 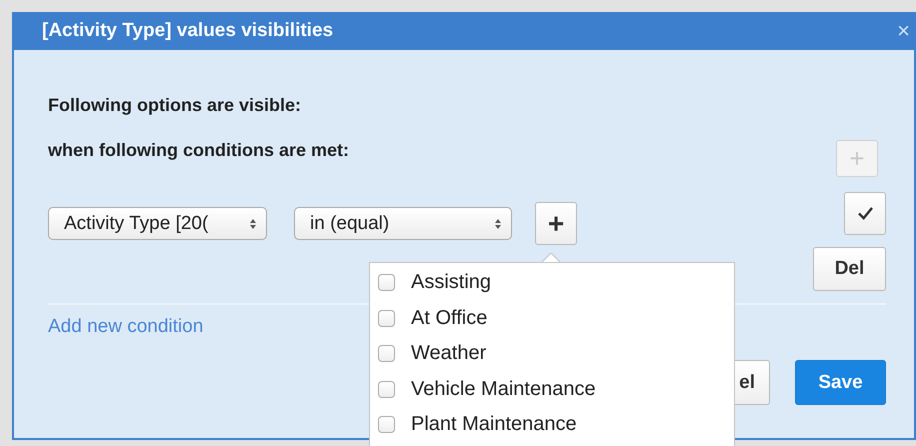 I want to click on section-label: Following options are visible:, so click(x=175, y=105).